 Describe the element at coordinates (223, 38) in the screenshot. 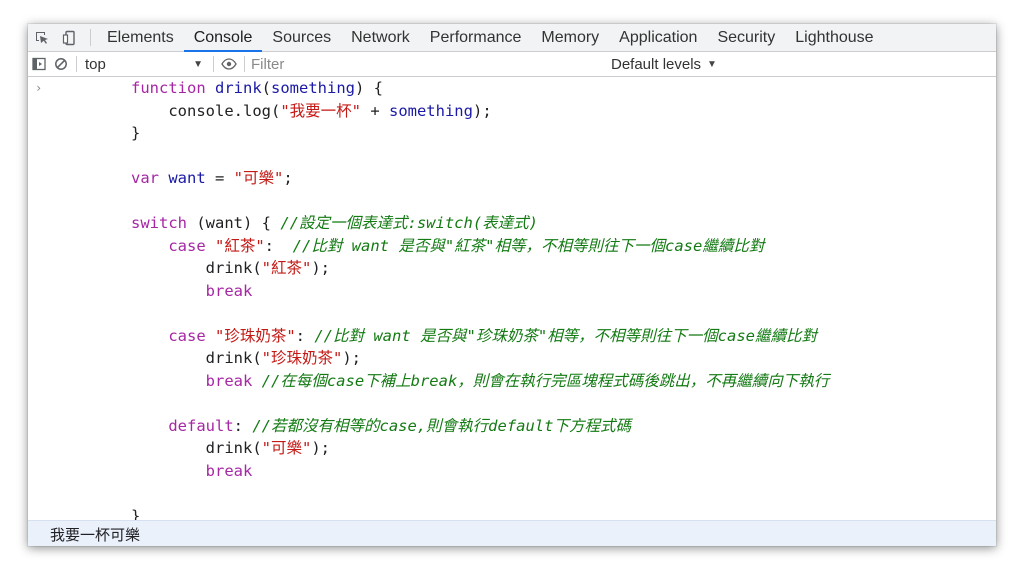

I see `tab-console: Console` at that location.